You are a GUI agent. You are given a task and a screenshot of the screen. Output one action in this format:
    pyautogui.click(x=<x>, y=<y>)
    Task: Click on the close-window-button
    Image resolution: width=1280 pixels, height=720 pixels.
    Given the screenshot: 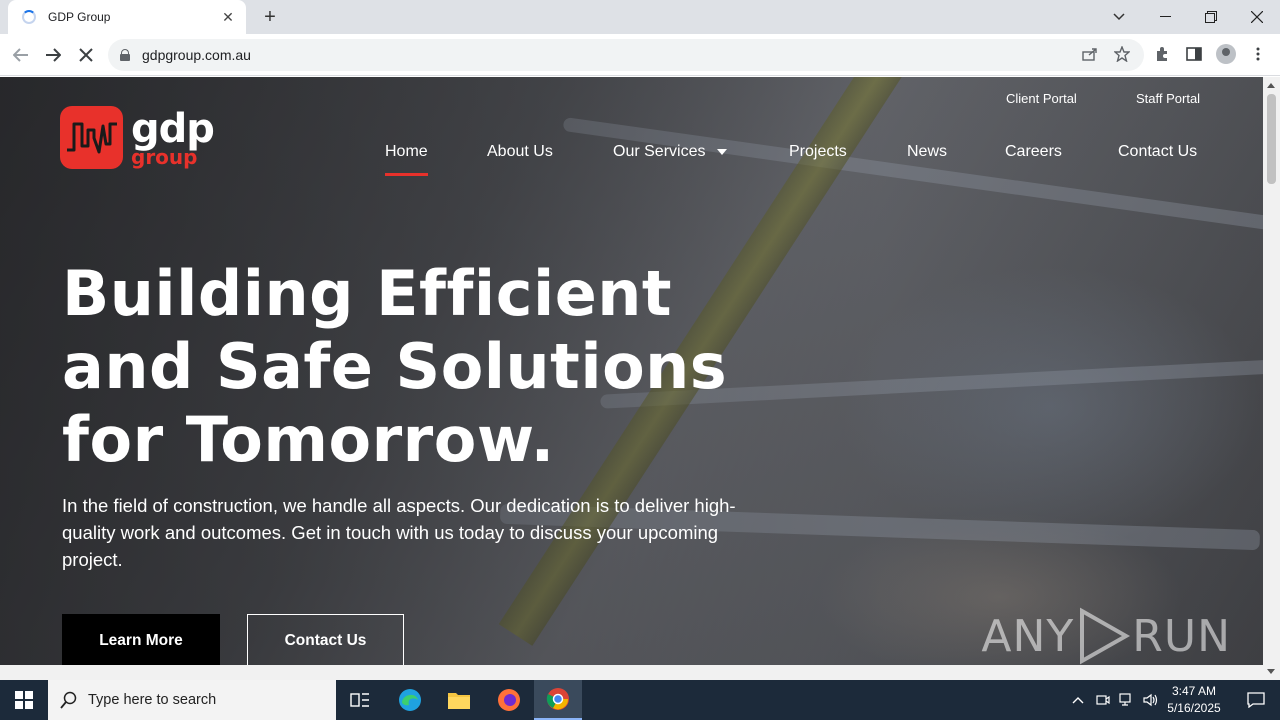 What is the action you would take?
    pyautogui.click(x=1257, y=17)
    